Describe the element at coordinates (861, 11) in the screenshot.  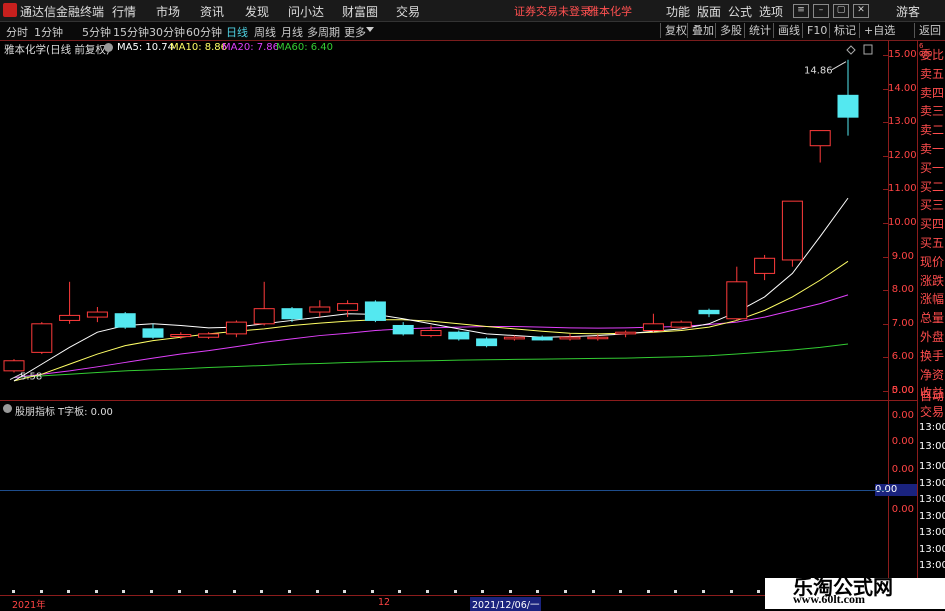
I see `close-icon: ✕` at that location.